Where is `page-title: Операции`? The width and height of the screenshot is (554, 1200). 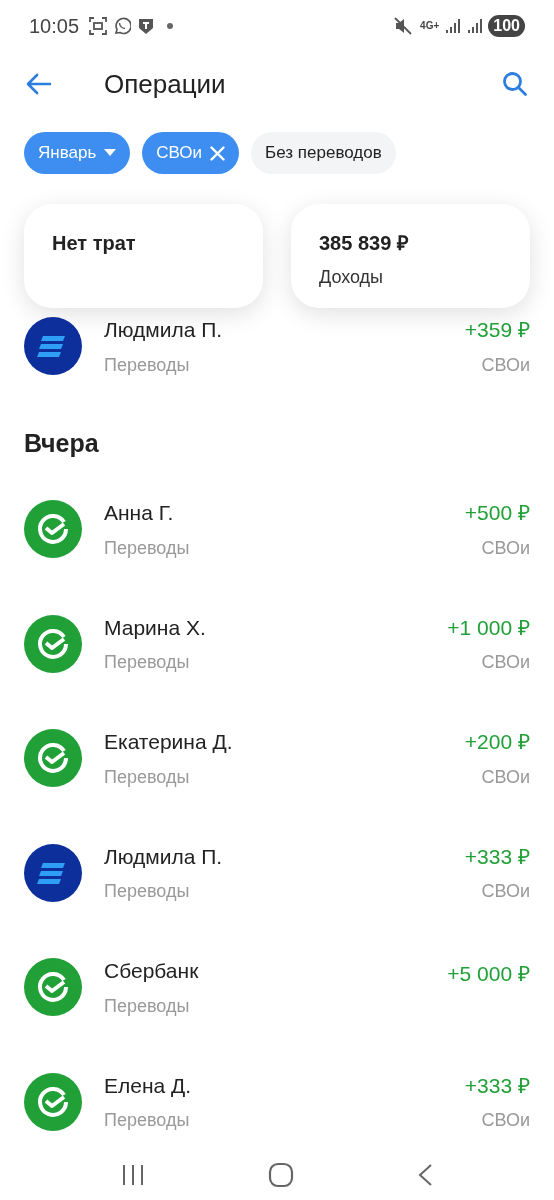
page-title: Операции is located at coordinates (165, 84).